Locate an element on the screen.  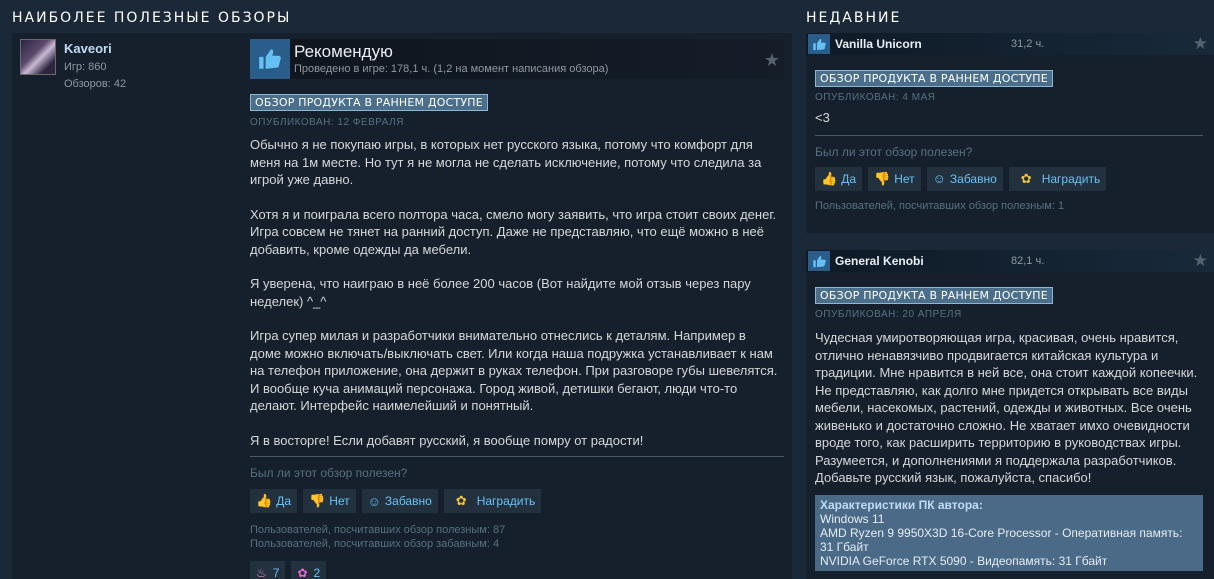
author-name: Kaveori is located at coordinates (88, 48).